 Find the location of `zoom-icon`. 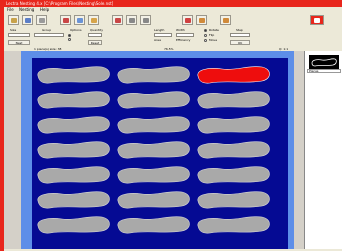

zoom-icon is located at coordinates (132, 20).